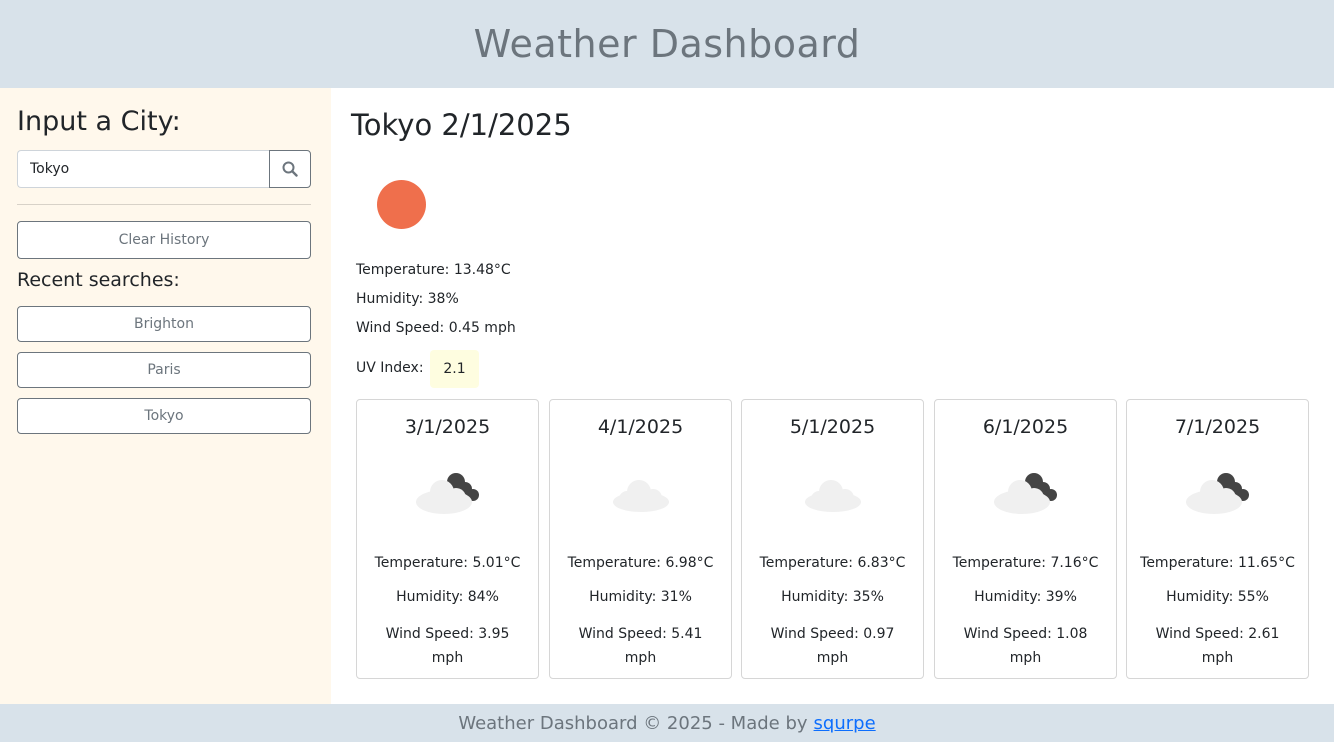 Image resolution: width=1334 pixels, height=742 pixels. Describe the element at coordinates (1217, 563) in the screenshot. I see `forecast-temperature: Temperature: 11.65°C` at that location.